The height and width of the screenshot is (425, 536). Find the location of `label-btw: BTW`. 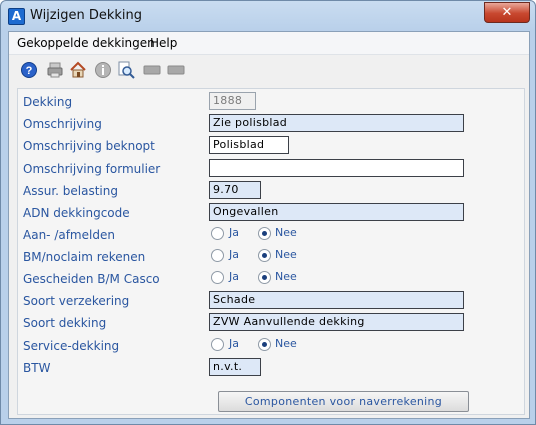

label-btw: BTW is located at coordinates (37, 368).